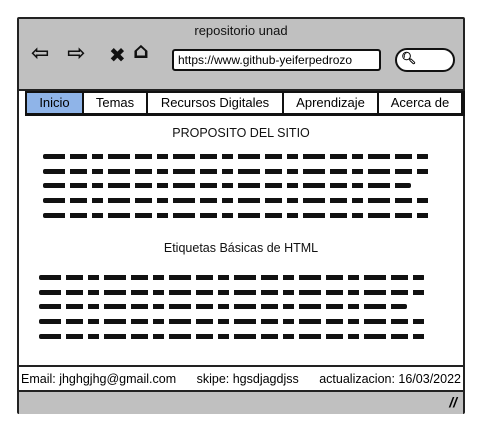 Image resolution: width=479 pixels, height=434 pixels. I want to click on close-icon: ✖, so click(117, 55).